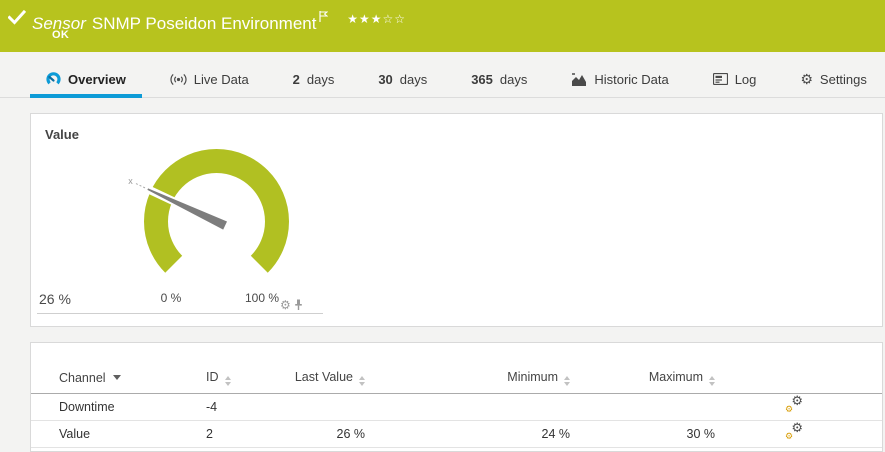 Image resolution: width=885 pixels, height=452 pixels. I want to click on status-ok-check-icon, so click(17, 17).